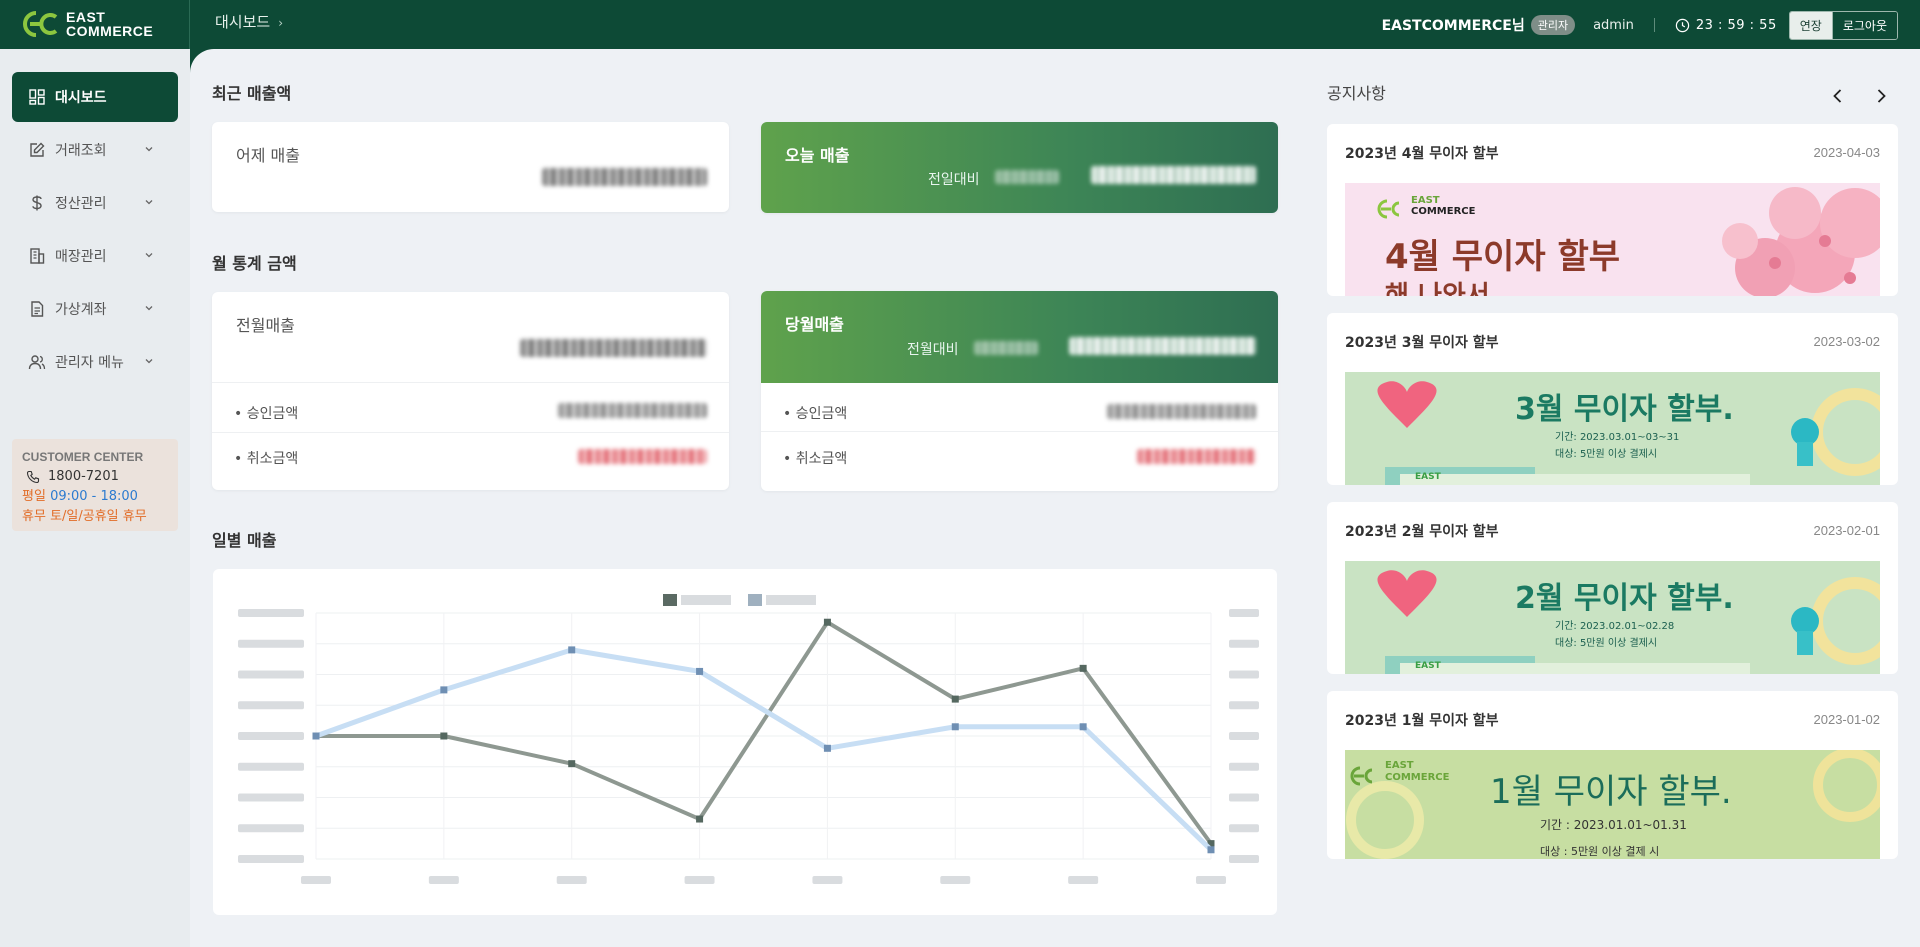 The width and height of the screenshot is (1920, 947). I want to click on logout-button: 로그아웃, so click(1864, 25).